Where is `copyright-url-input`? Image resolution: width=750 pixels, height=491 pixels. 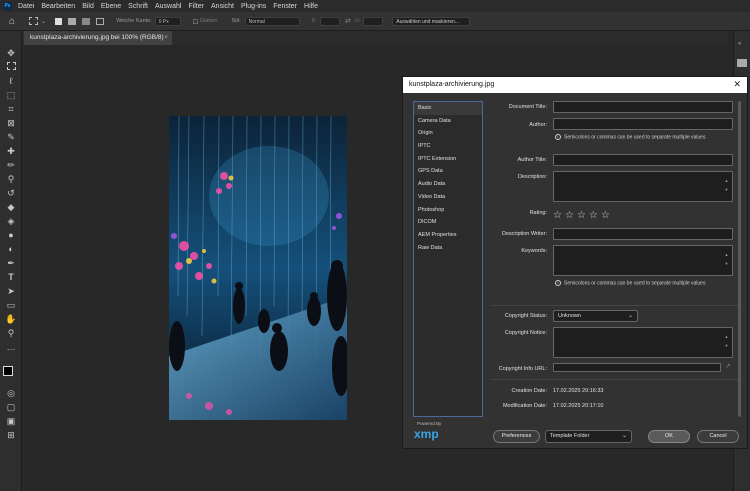
copyright-url-input is located at coordinates (637, 367).